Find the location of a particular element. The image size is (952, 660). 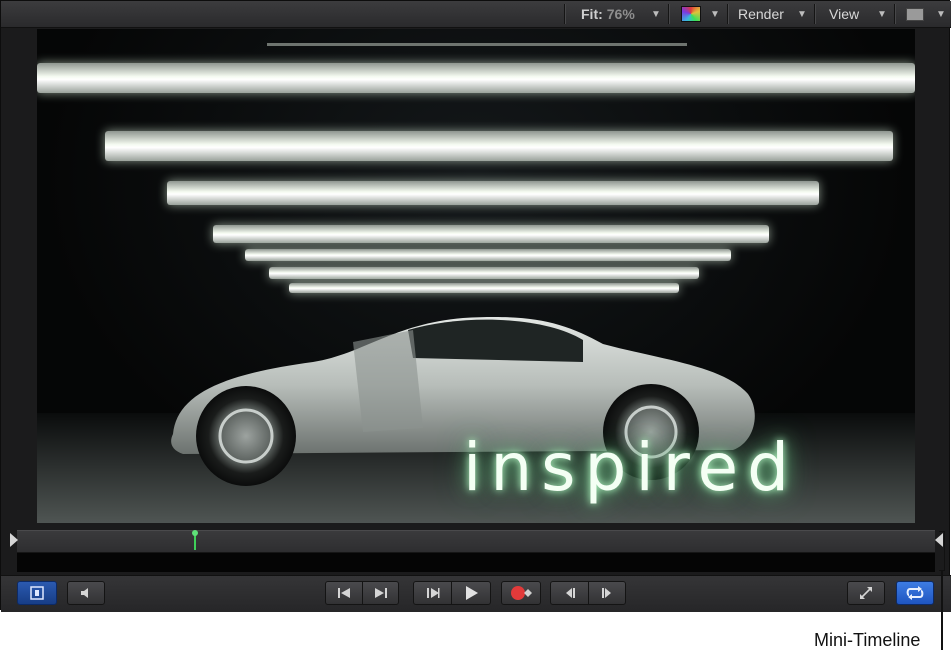

view-layout-menu is located at coordinates (915, 14).